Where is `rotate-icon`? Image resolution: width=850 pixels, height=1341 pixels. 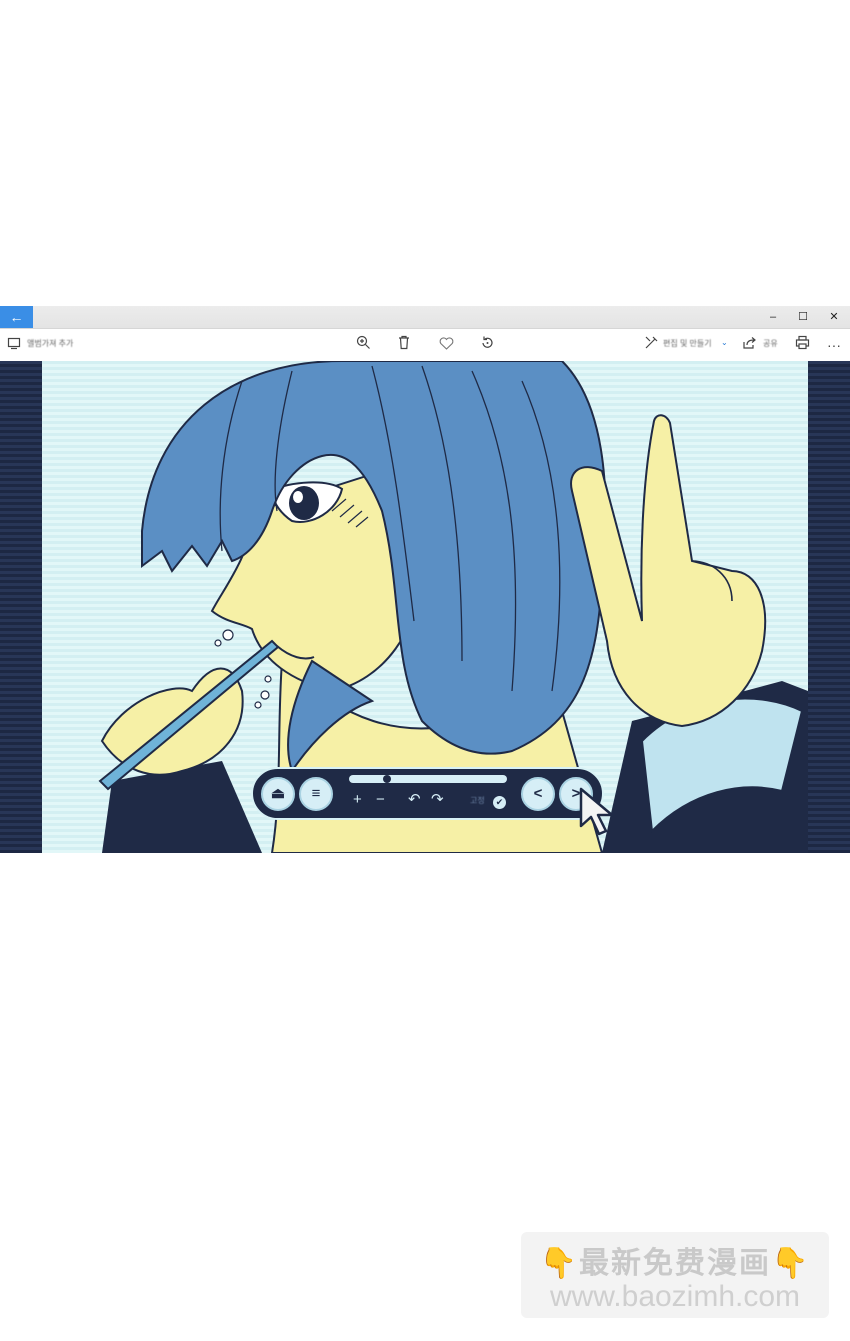
rotate-icon is located at coordinates (487, 345).